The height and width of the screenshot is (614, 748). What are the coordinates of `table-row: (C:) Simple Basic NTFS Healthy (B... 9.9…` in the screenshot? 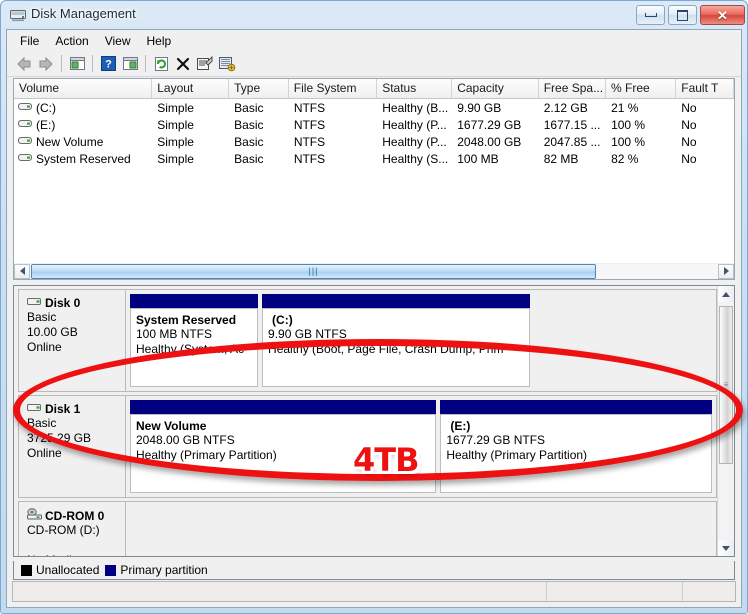 It's located at (374, 107).